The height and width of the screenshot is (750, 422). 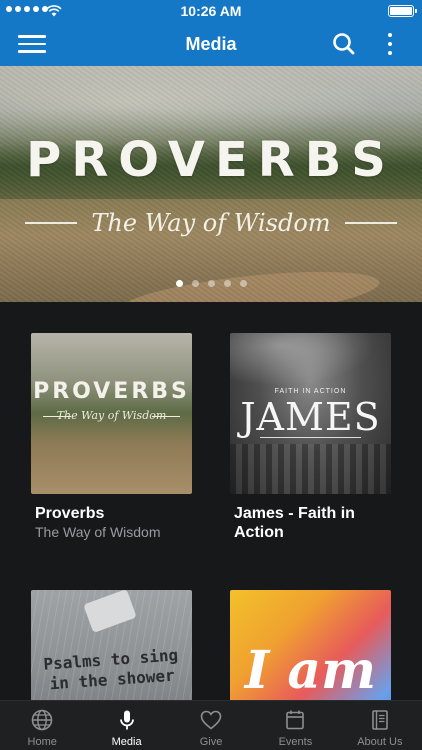 I want to click on hero-subtitle-row: The Way of Wisdom, so click(x=211, y=223).